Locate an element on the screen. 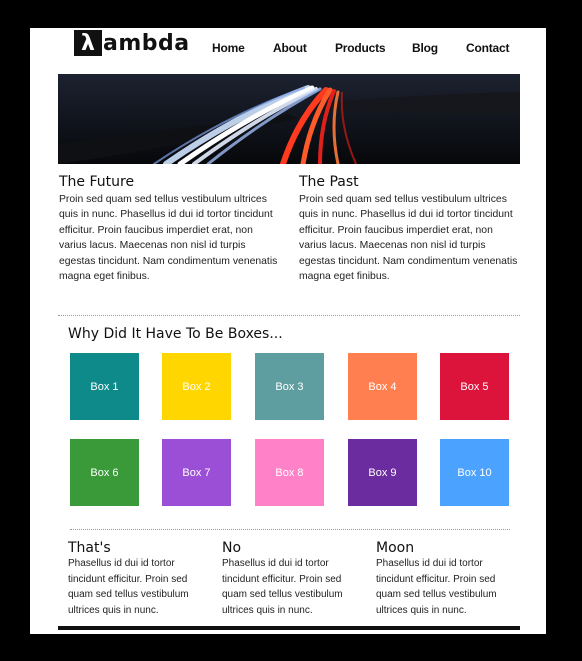  box-2: Box 2 is located at coordinates (196, 386).